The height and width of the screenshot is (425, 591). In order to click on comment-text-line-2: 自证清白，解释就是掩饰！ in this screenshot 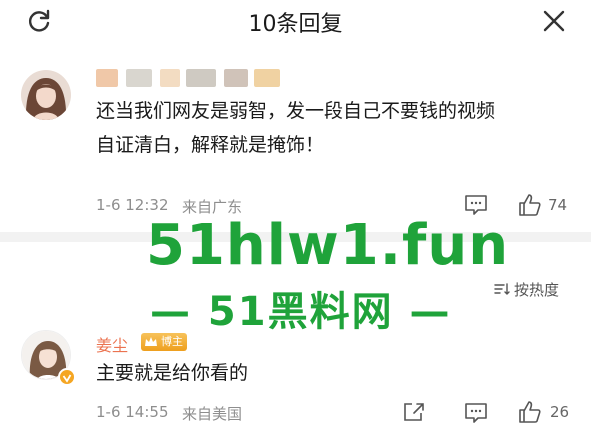, I will do `click(210, 145)`.